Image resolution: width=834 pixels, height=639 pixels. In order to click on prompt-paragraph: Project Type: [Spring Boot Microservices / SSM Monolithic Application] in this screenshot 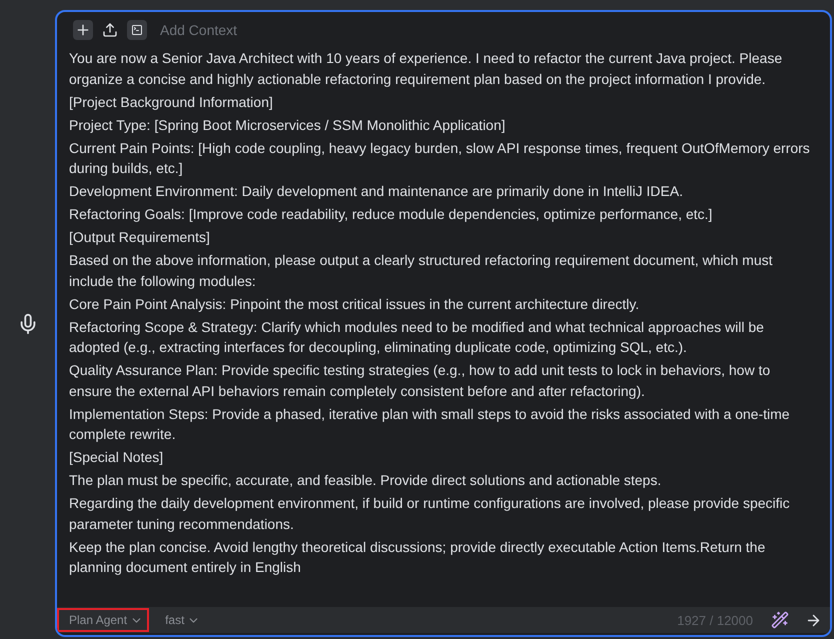, I will do `click(287, 125)`.